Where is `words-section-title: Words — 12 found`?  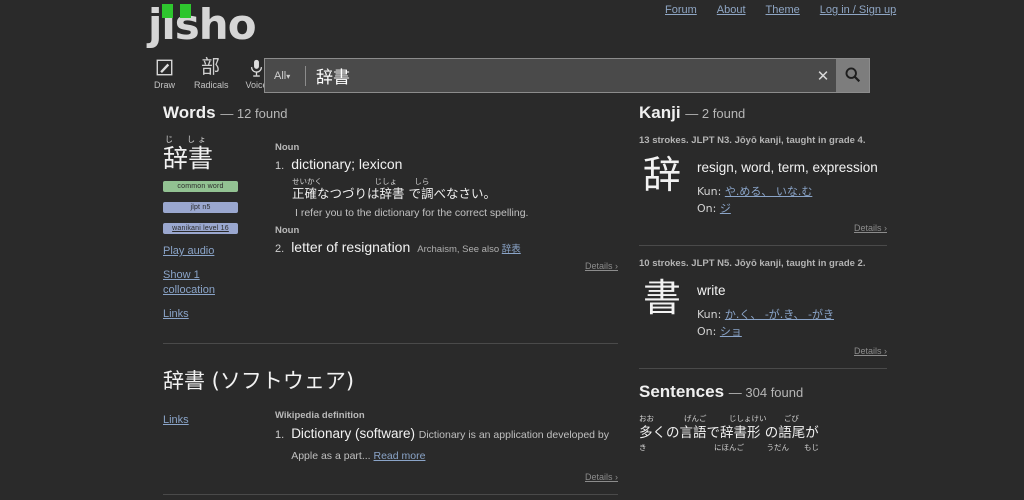 words-section-title: Words — 12 found is located at coordinates (390, 113).